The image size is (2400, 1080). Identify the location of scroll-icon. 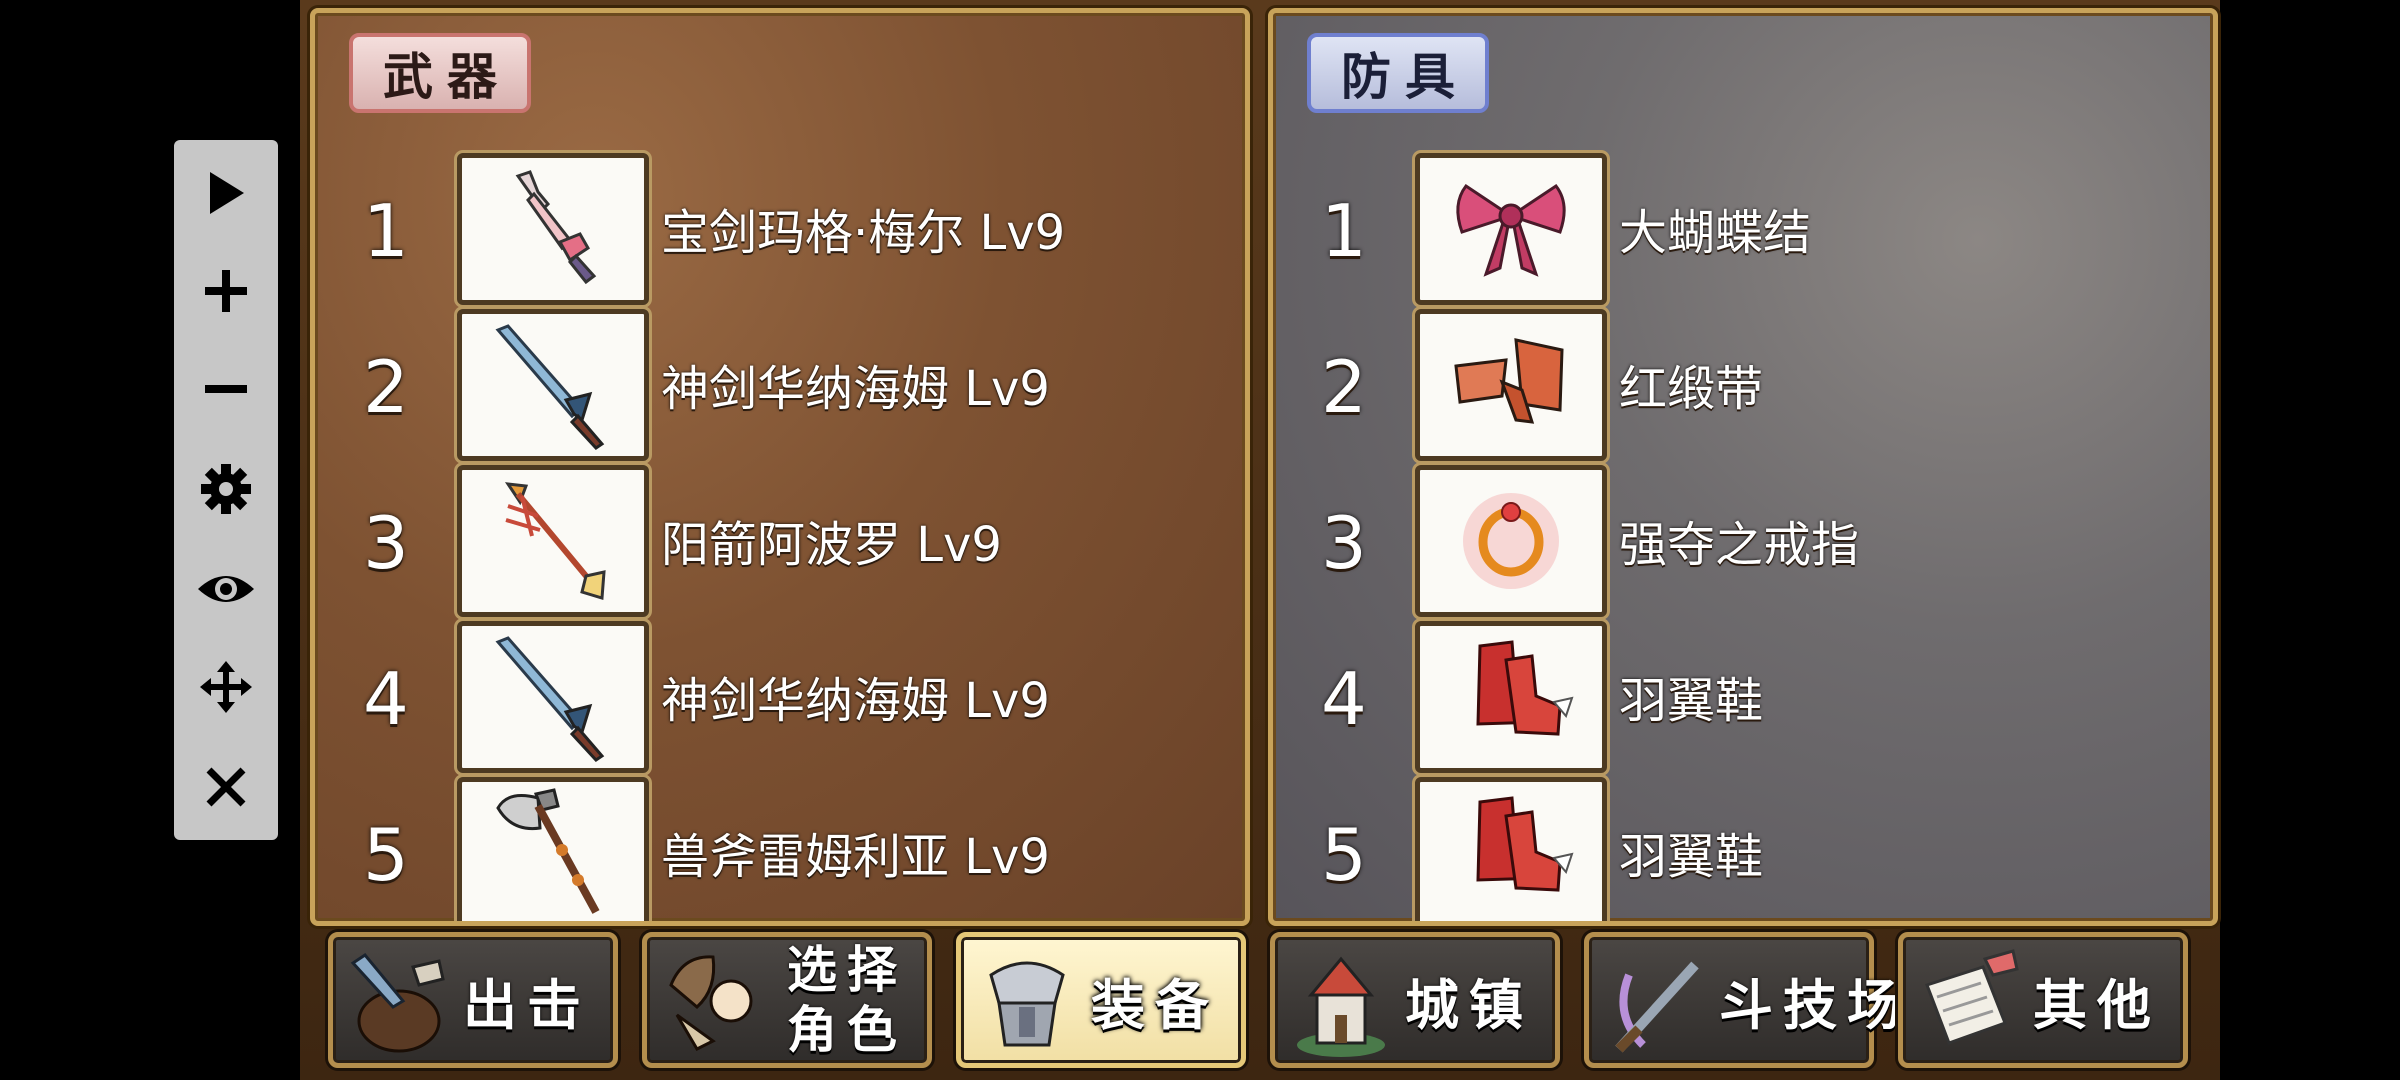
(1972, 997).